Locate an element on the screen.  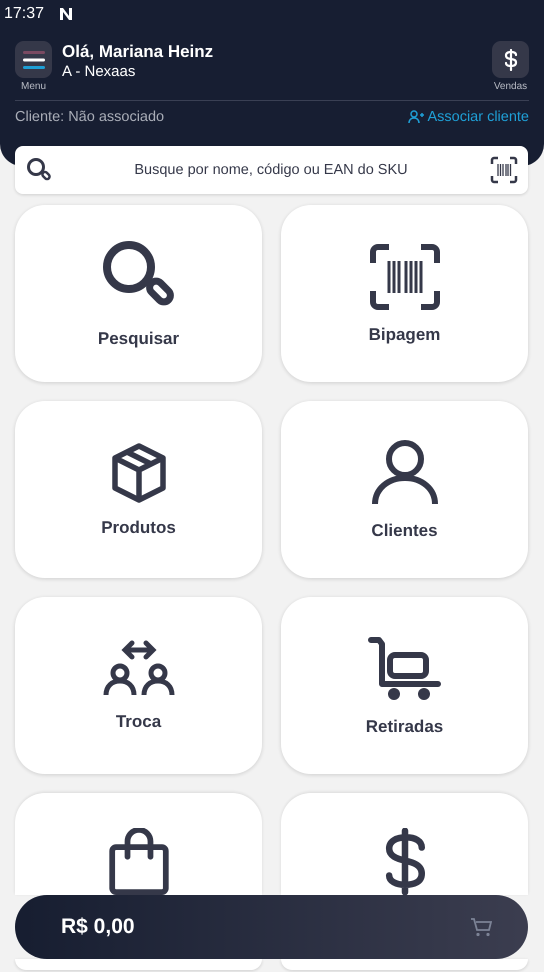
menu-tile: Troca is located at coordinates (138, 685).